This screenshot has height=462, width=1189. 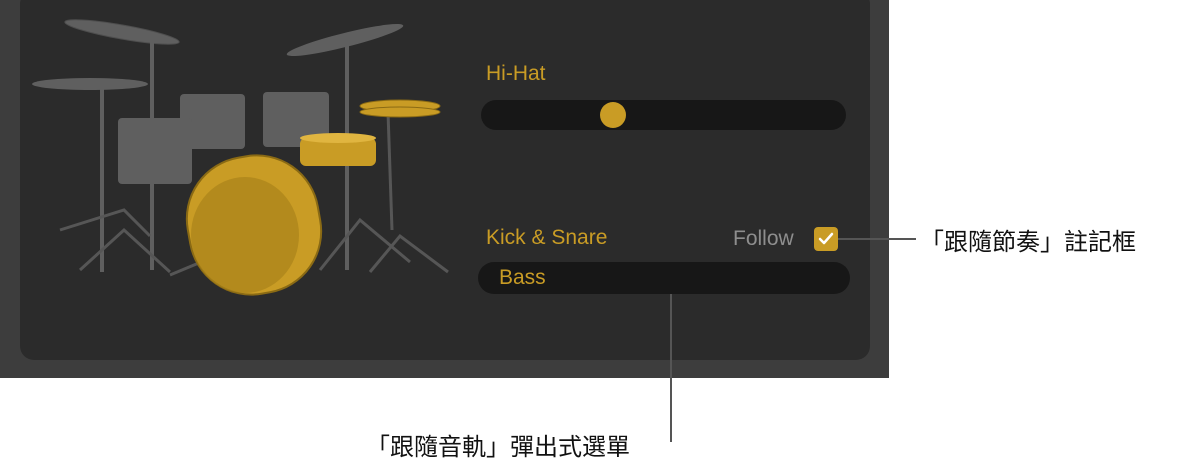 I want to click on follow-checkbox, so click(x=826, y=239).